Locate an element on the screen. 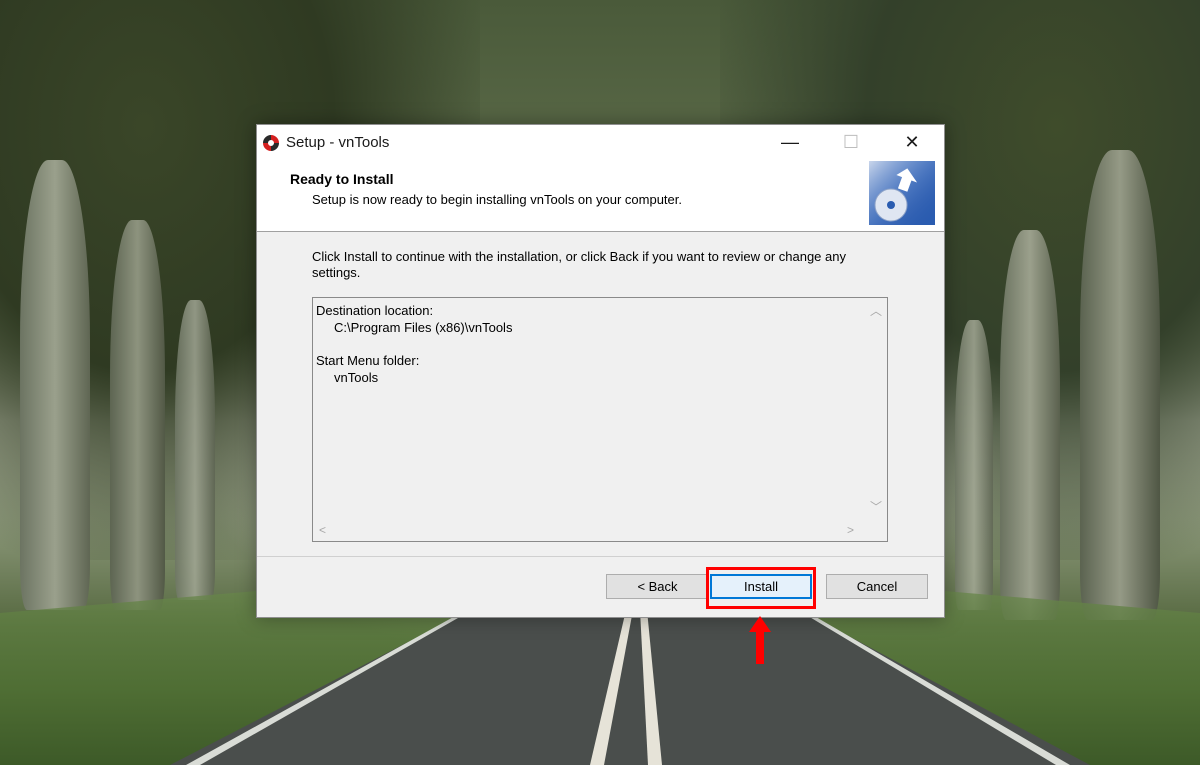 This screenshot has height=765, width=1200. scroll-corner is located at coordinates (876, 530).